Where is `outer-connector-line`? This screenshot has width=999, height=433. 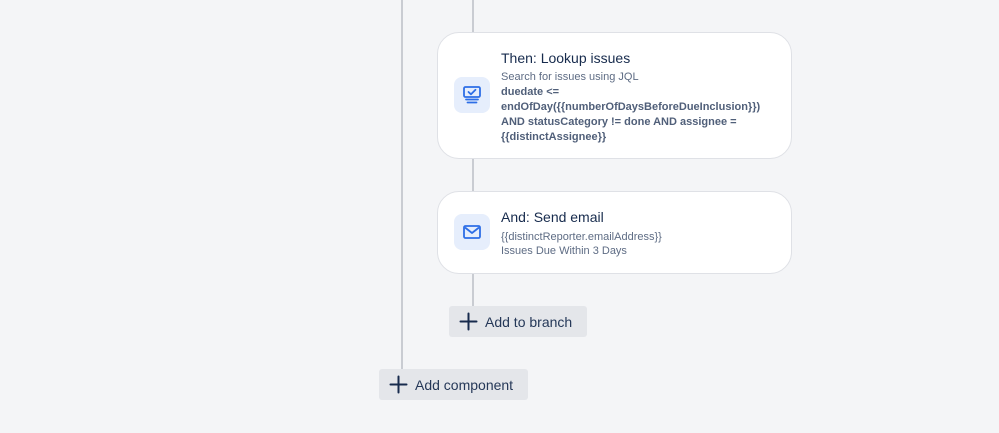
outer-connector-line is located at coordinates (402, 185).